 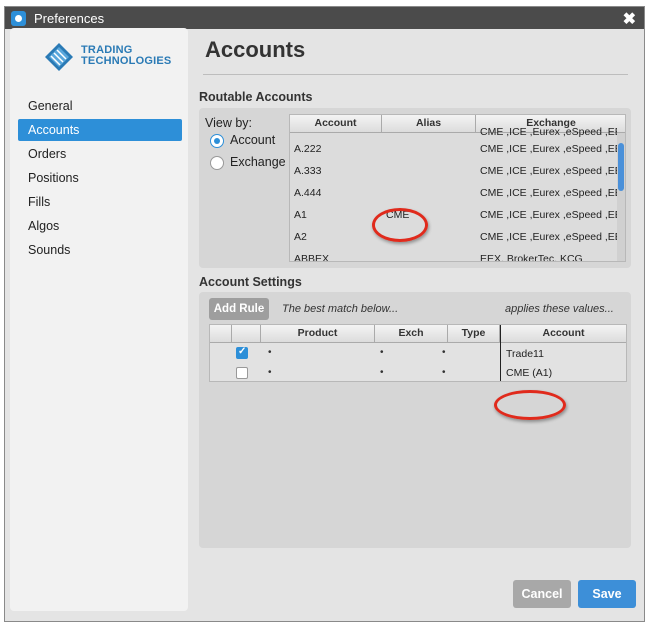 I want to click on highlight-circle-alias, so click(x=400, y=225).